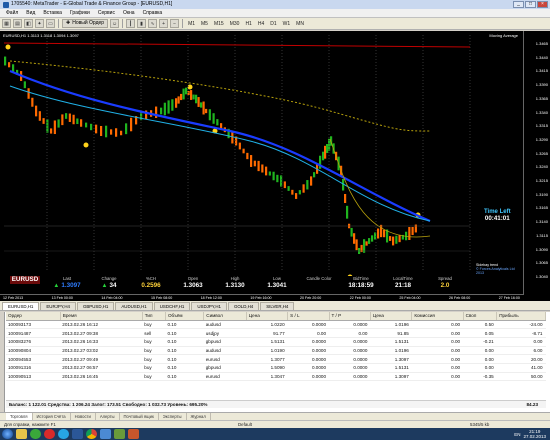  Describe the element at coordinates (521, 368) in the screenshot. I see `order-cell: 41.00` at that location.